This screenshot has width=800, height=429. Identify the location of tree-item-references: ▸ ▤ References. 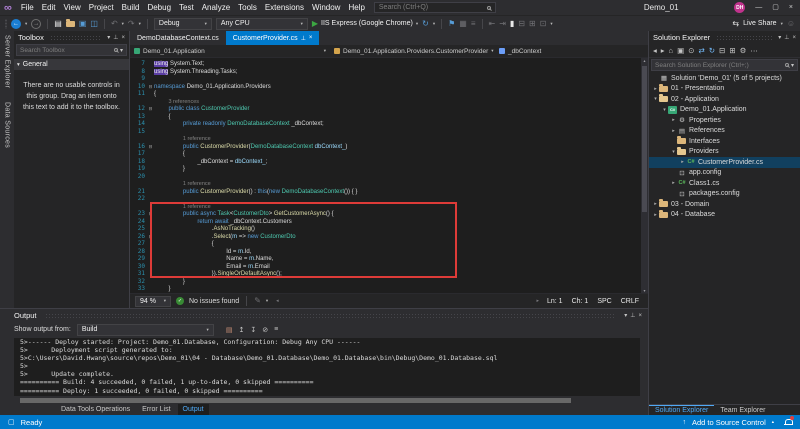
(724, 131).